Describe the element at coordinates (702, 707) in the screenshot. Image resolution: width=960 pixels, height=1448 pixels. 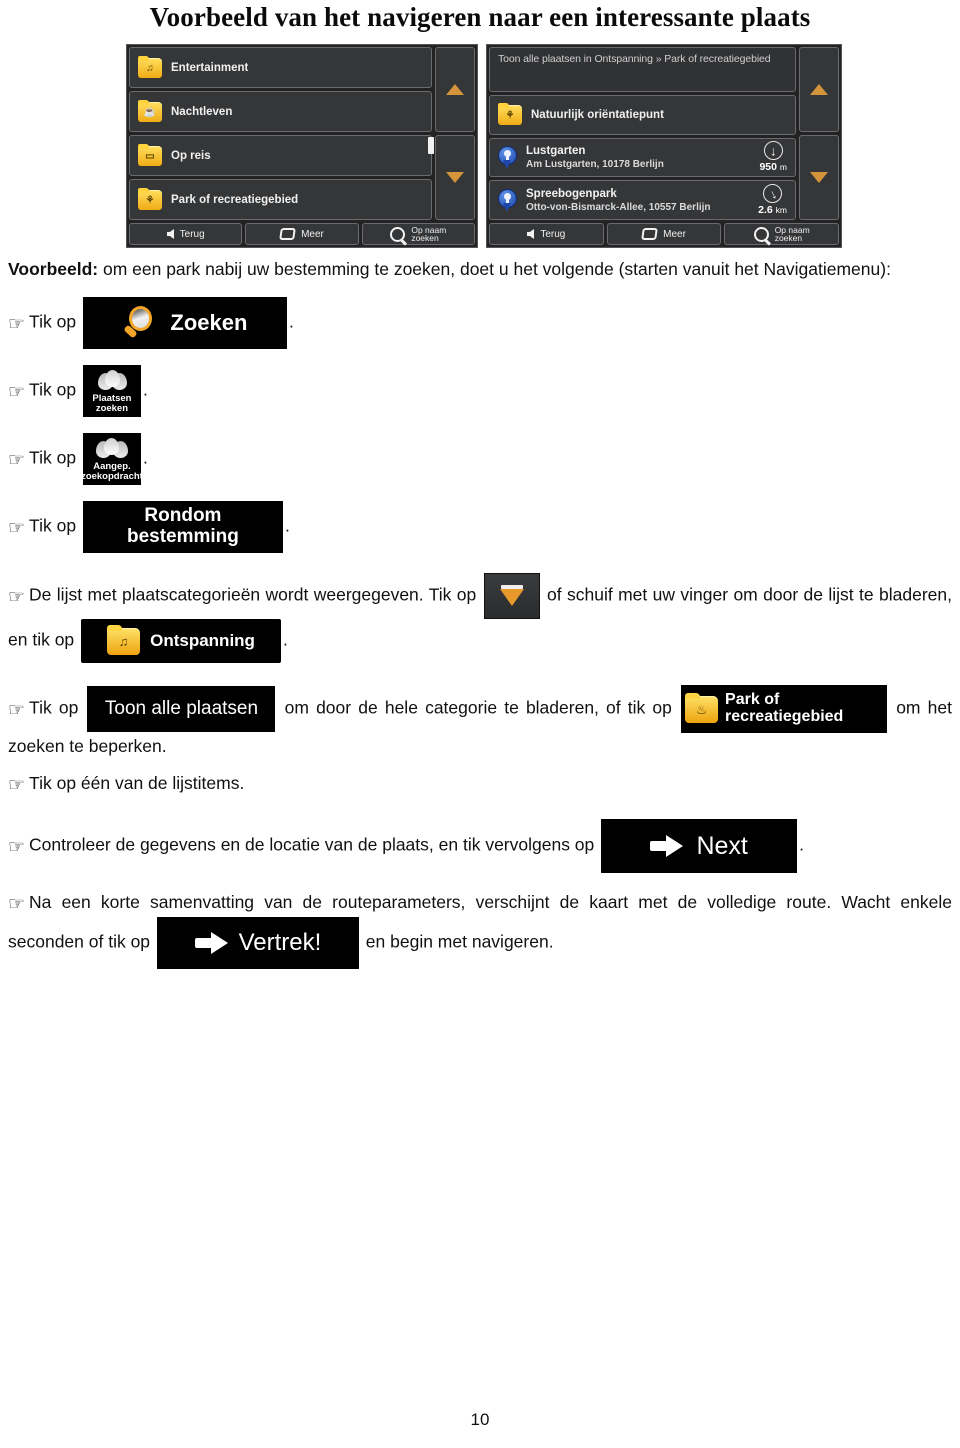
I see `folder-park-icon: ♨` at that location.